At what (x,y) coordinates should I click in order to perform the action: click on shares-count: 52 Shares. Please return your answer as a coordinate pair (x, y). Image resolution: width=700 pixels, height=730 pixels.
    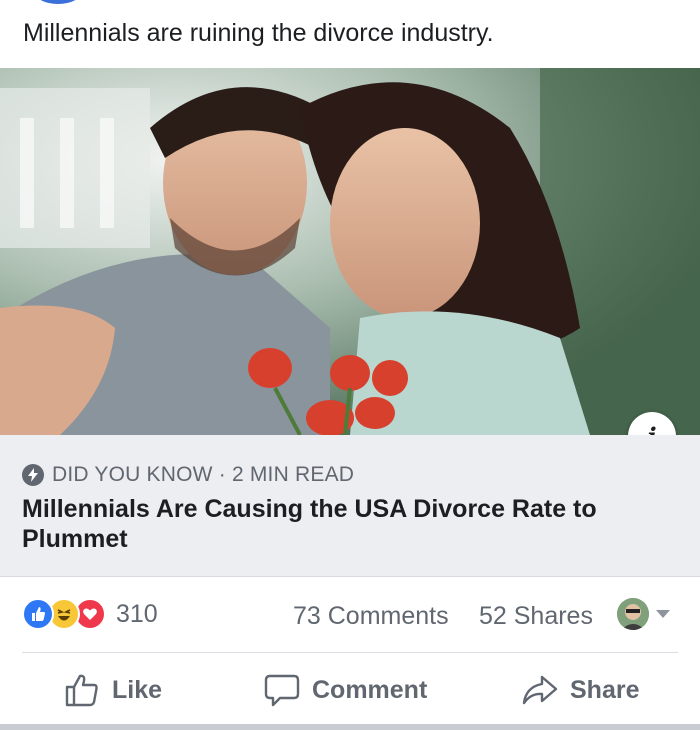
    Looking at the image, I should click on (536, 616).